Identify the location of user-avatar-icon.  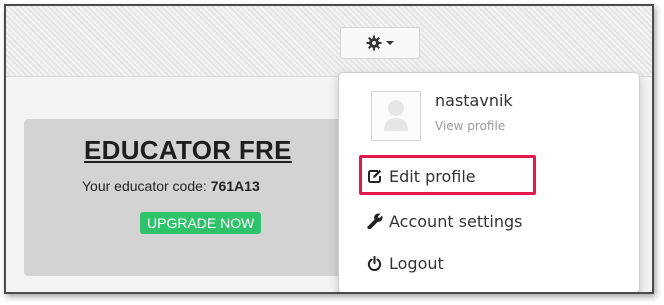
(396, 116).